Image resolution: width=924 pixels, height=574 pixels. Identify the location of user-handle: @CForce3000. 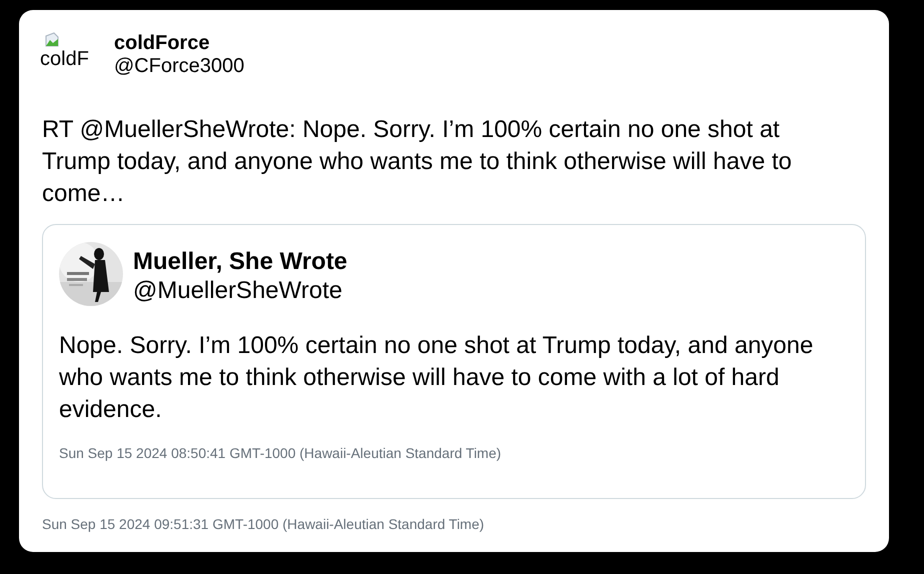
(179, 66).